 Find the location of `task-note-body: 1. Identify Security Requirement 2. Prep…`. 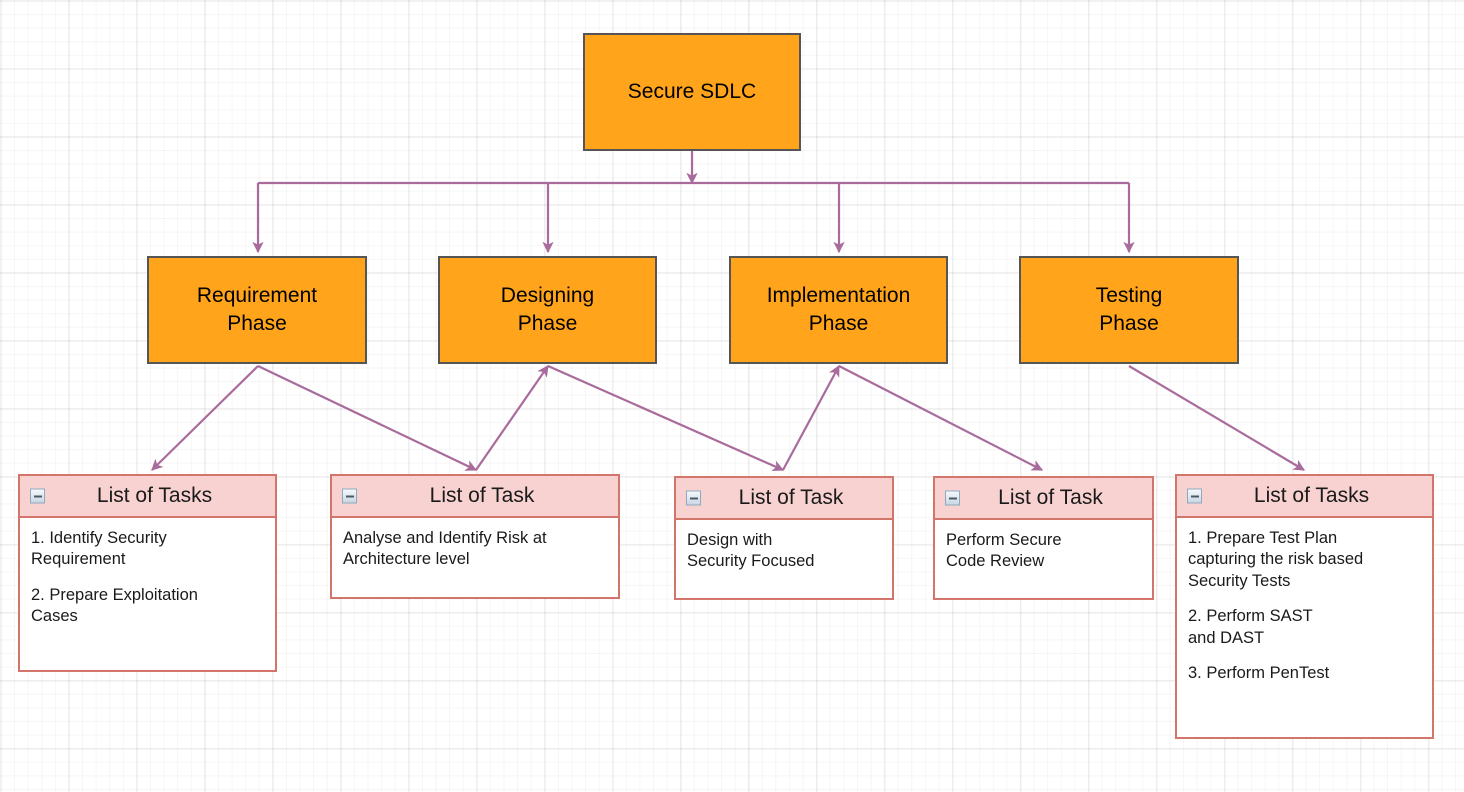

task-note-body: 1. Identify Security Requirement 2. Prep… is located at coordinates (147, 578).